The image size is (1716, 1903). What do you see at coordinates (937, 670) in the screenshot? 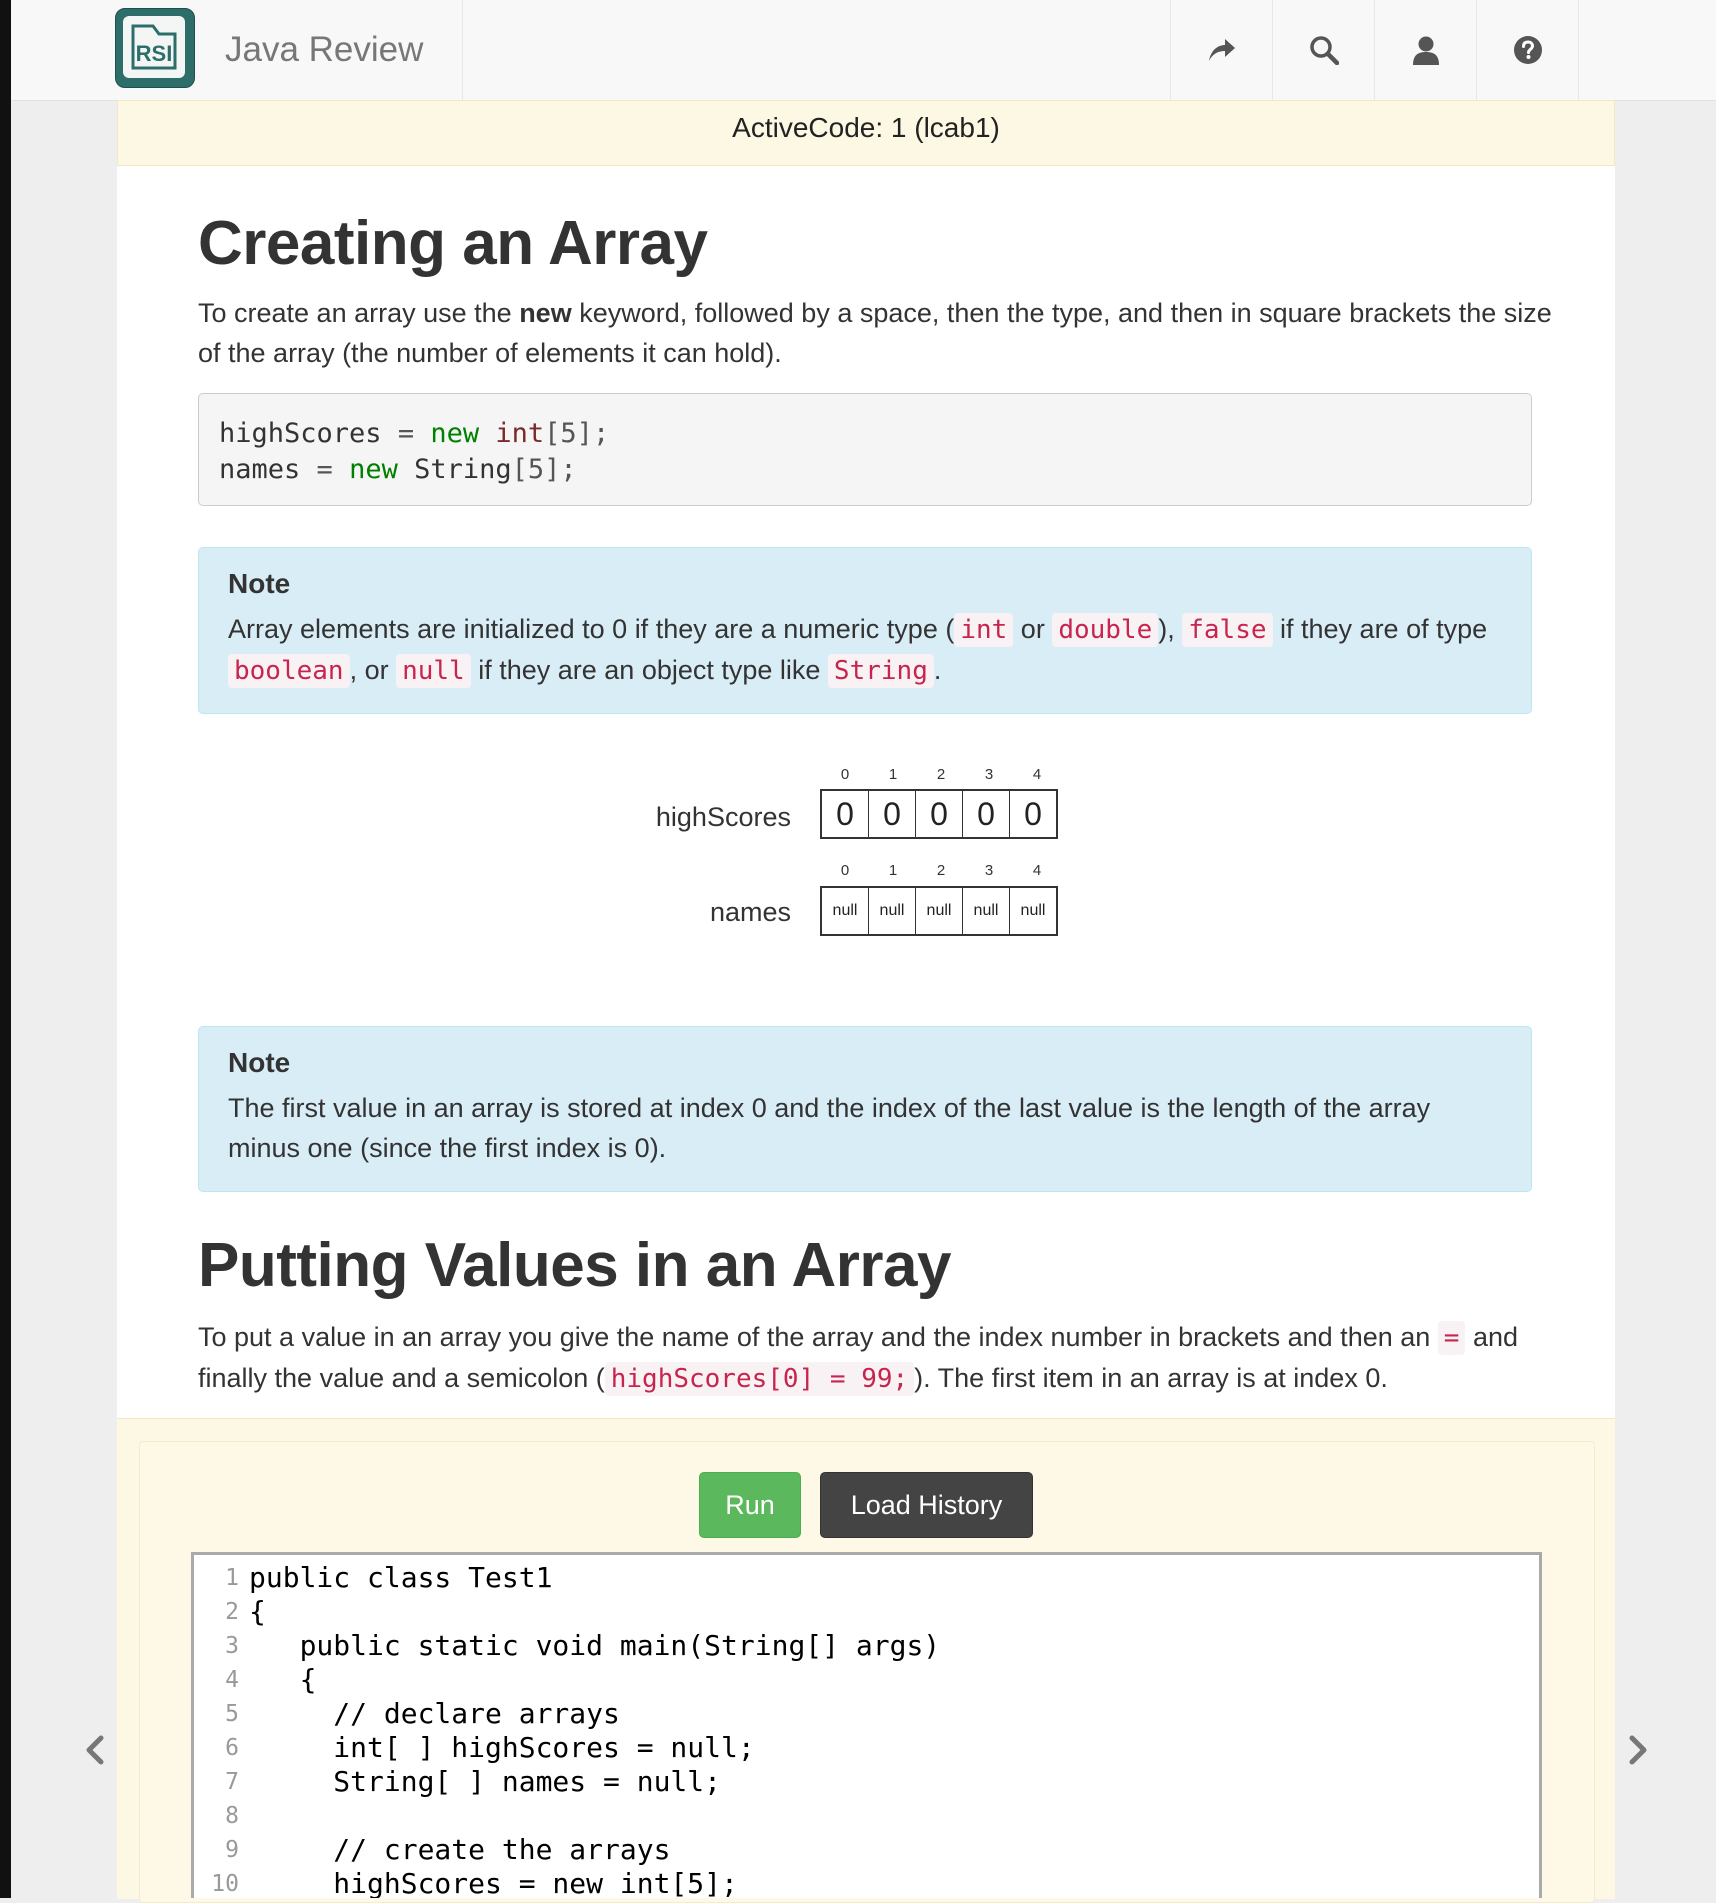
I see `note-text: .` at bounding box center [937, 670].